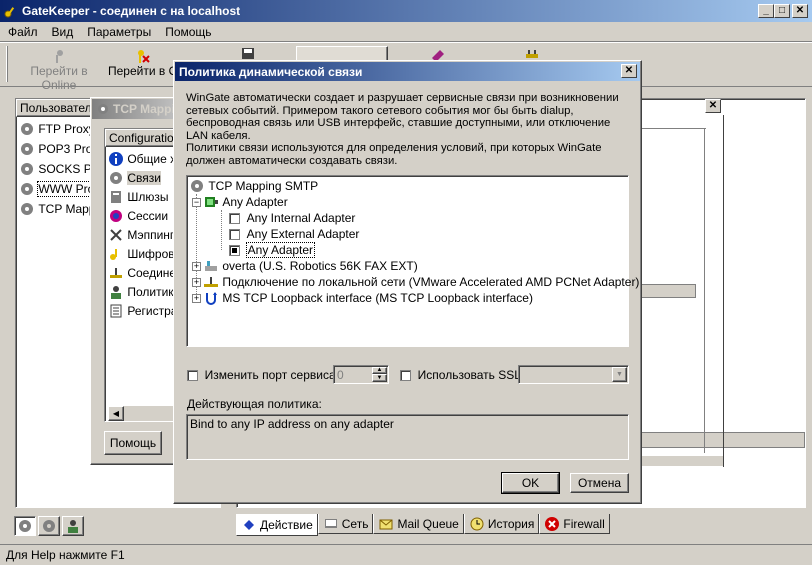 This screenshot has width=812, height=565. What do you see at coordinates (477, 524) in the screenshot?
I see `clock-icon` at bounding box center [477, 524].